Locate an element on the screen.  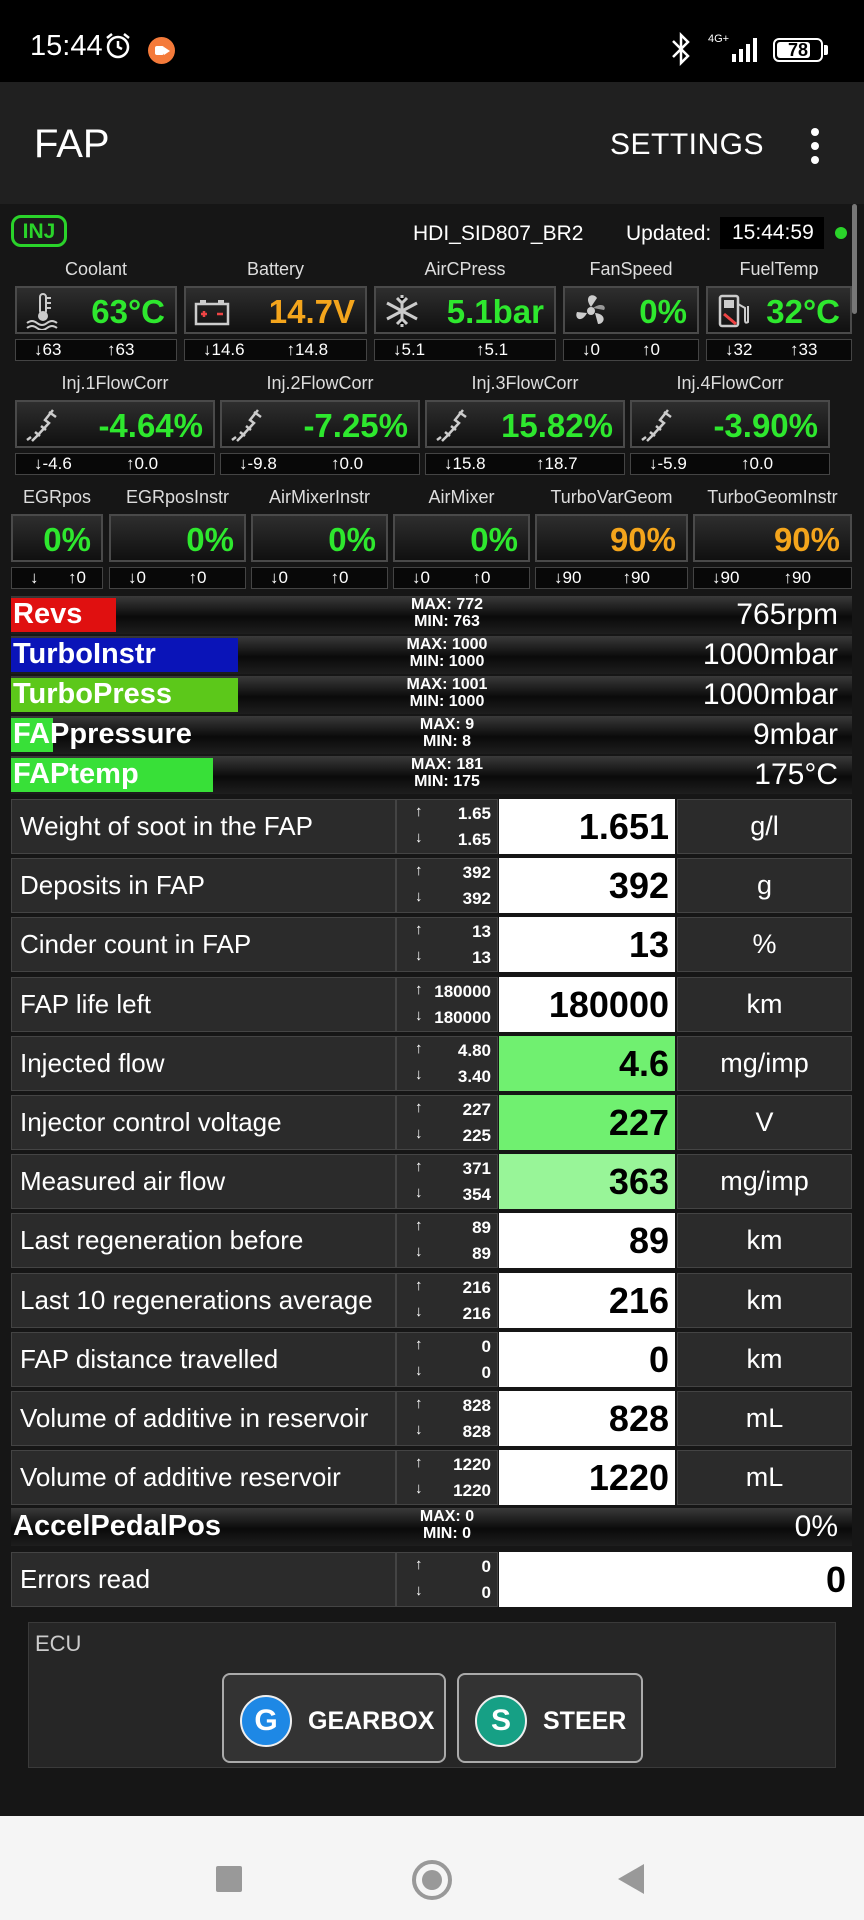
battery-icon: 78 is located at coordinates (798, 50).